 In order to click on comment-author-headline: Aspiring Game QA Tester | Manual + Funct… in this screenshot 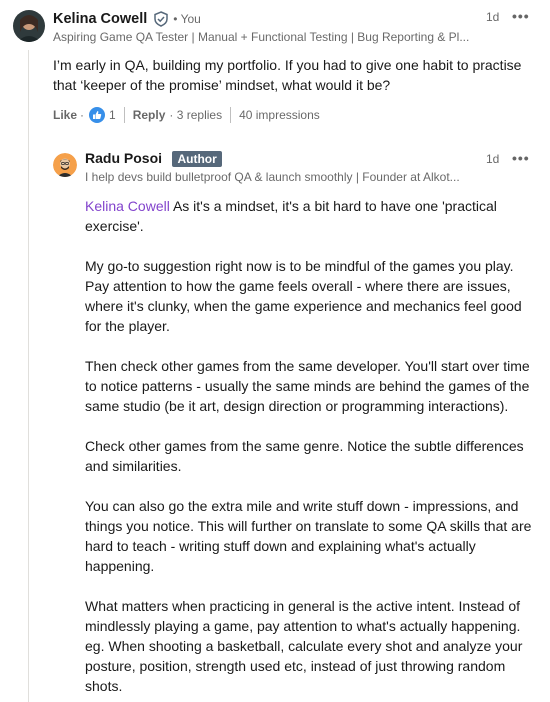, I will do `click(261, 37)`.